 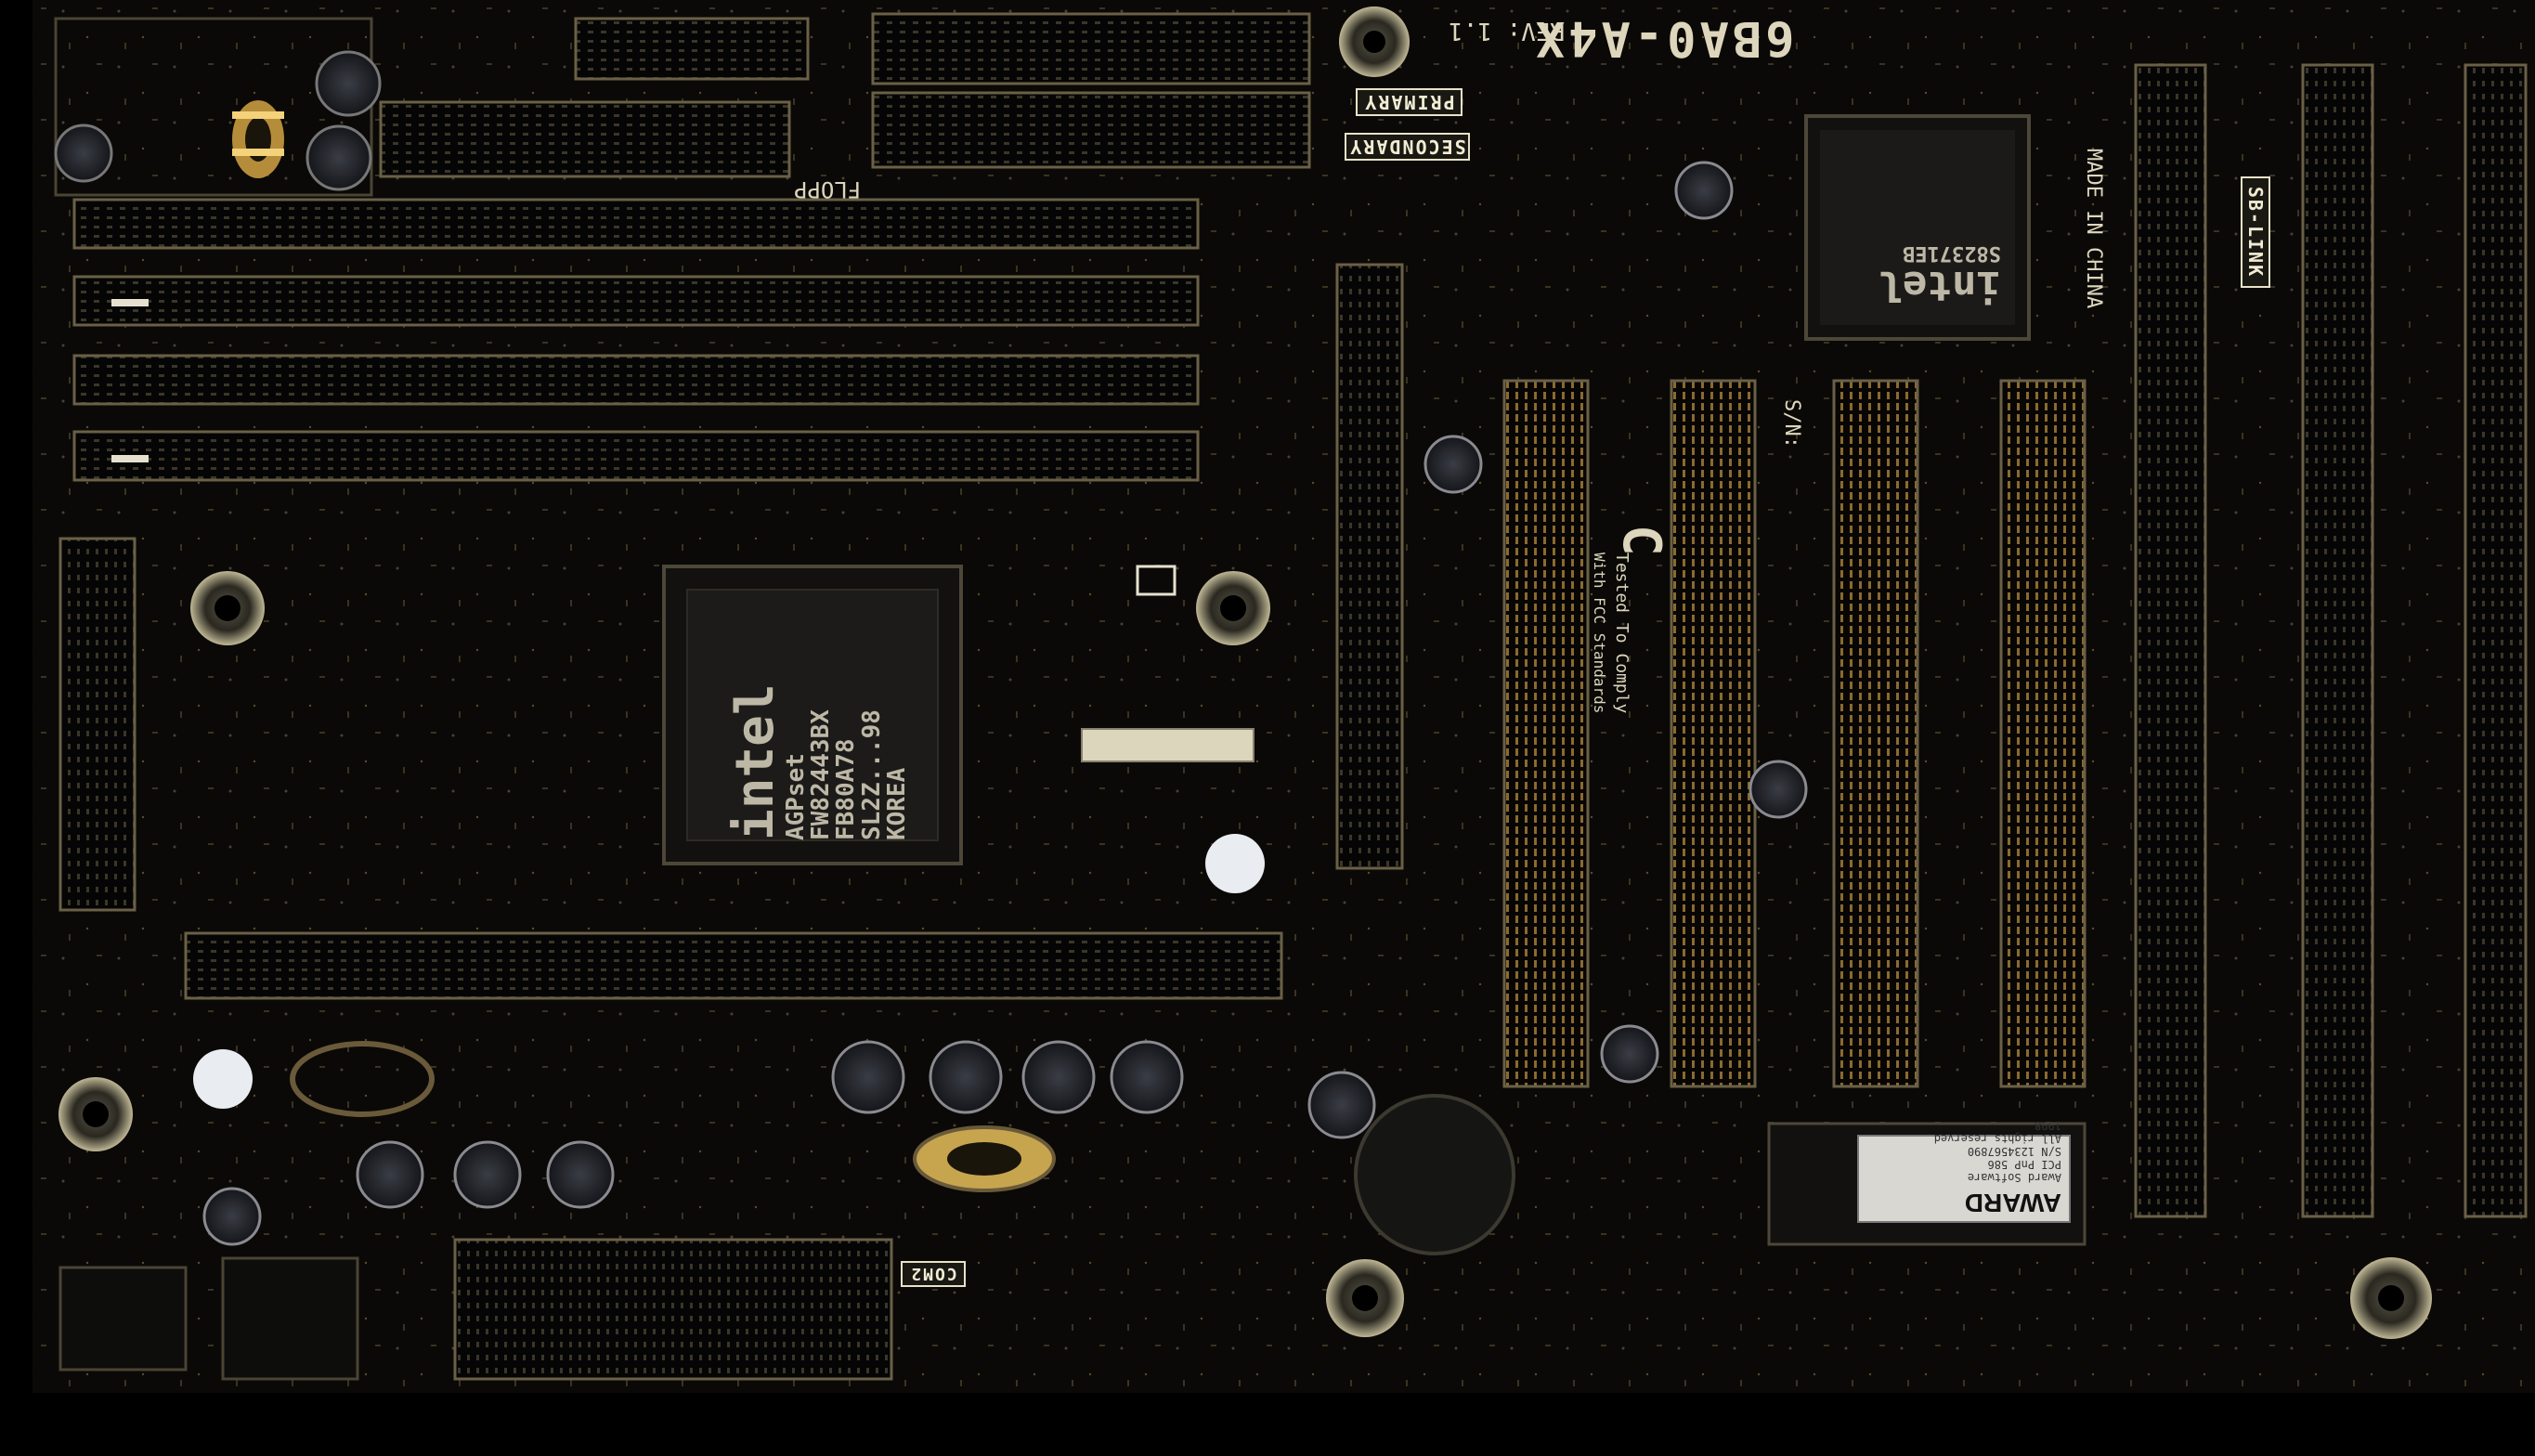 I want to click on southbridge-text: intel S82371EB, so click(x=1939, y=274).